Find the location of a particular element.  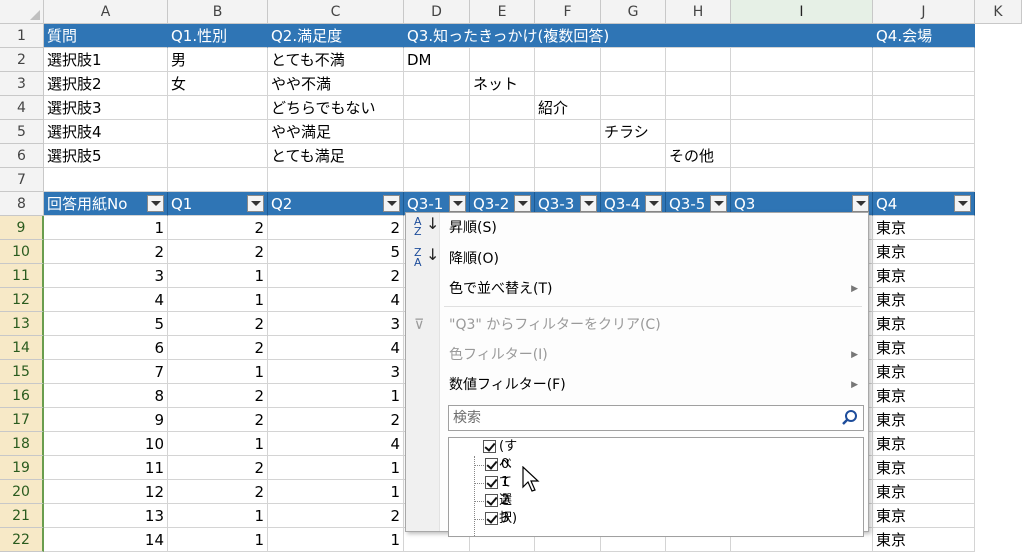

column-header-E: E is located at coordinates (502, 12).